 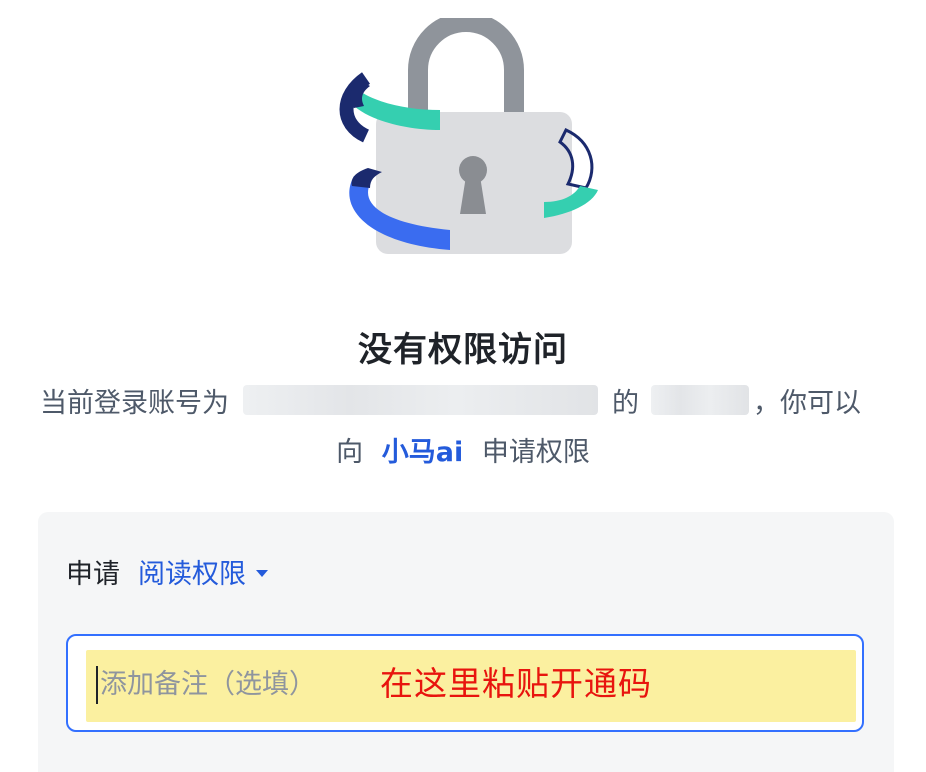 I want to click on note-input: 添加备注（选填） 在这里粘贴开通码, so click(x=465, y=683).